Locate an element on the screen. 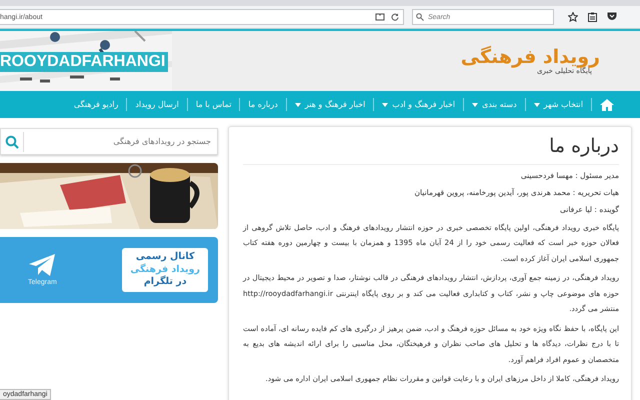 The image size is (640, 400). nav-link: تماس با ما is located at coordinates (214, 104).